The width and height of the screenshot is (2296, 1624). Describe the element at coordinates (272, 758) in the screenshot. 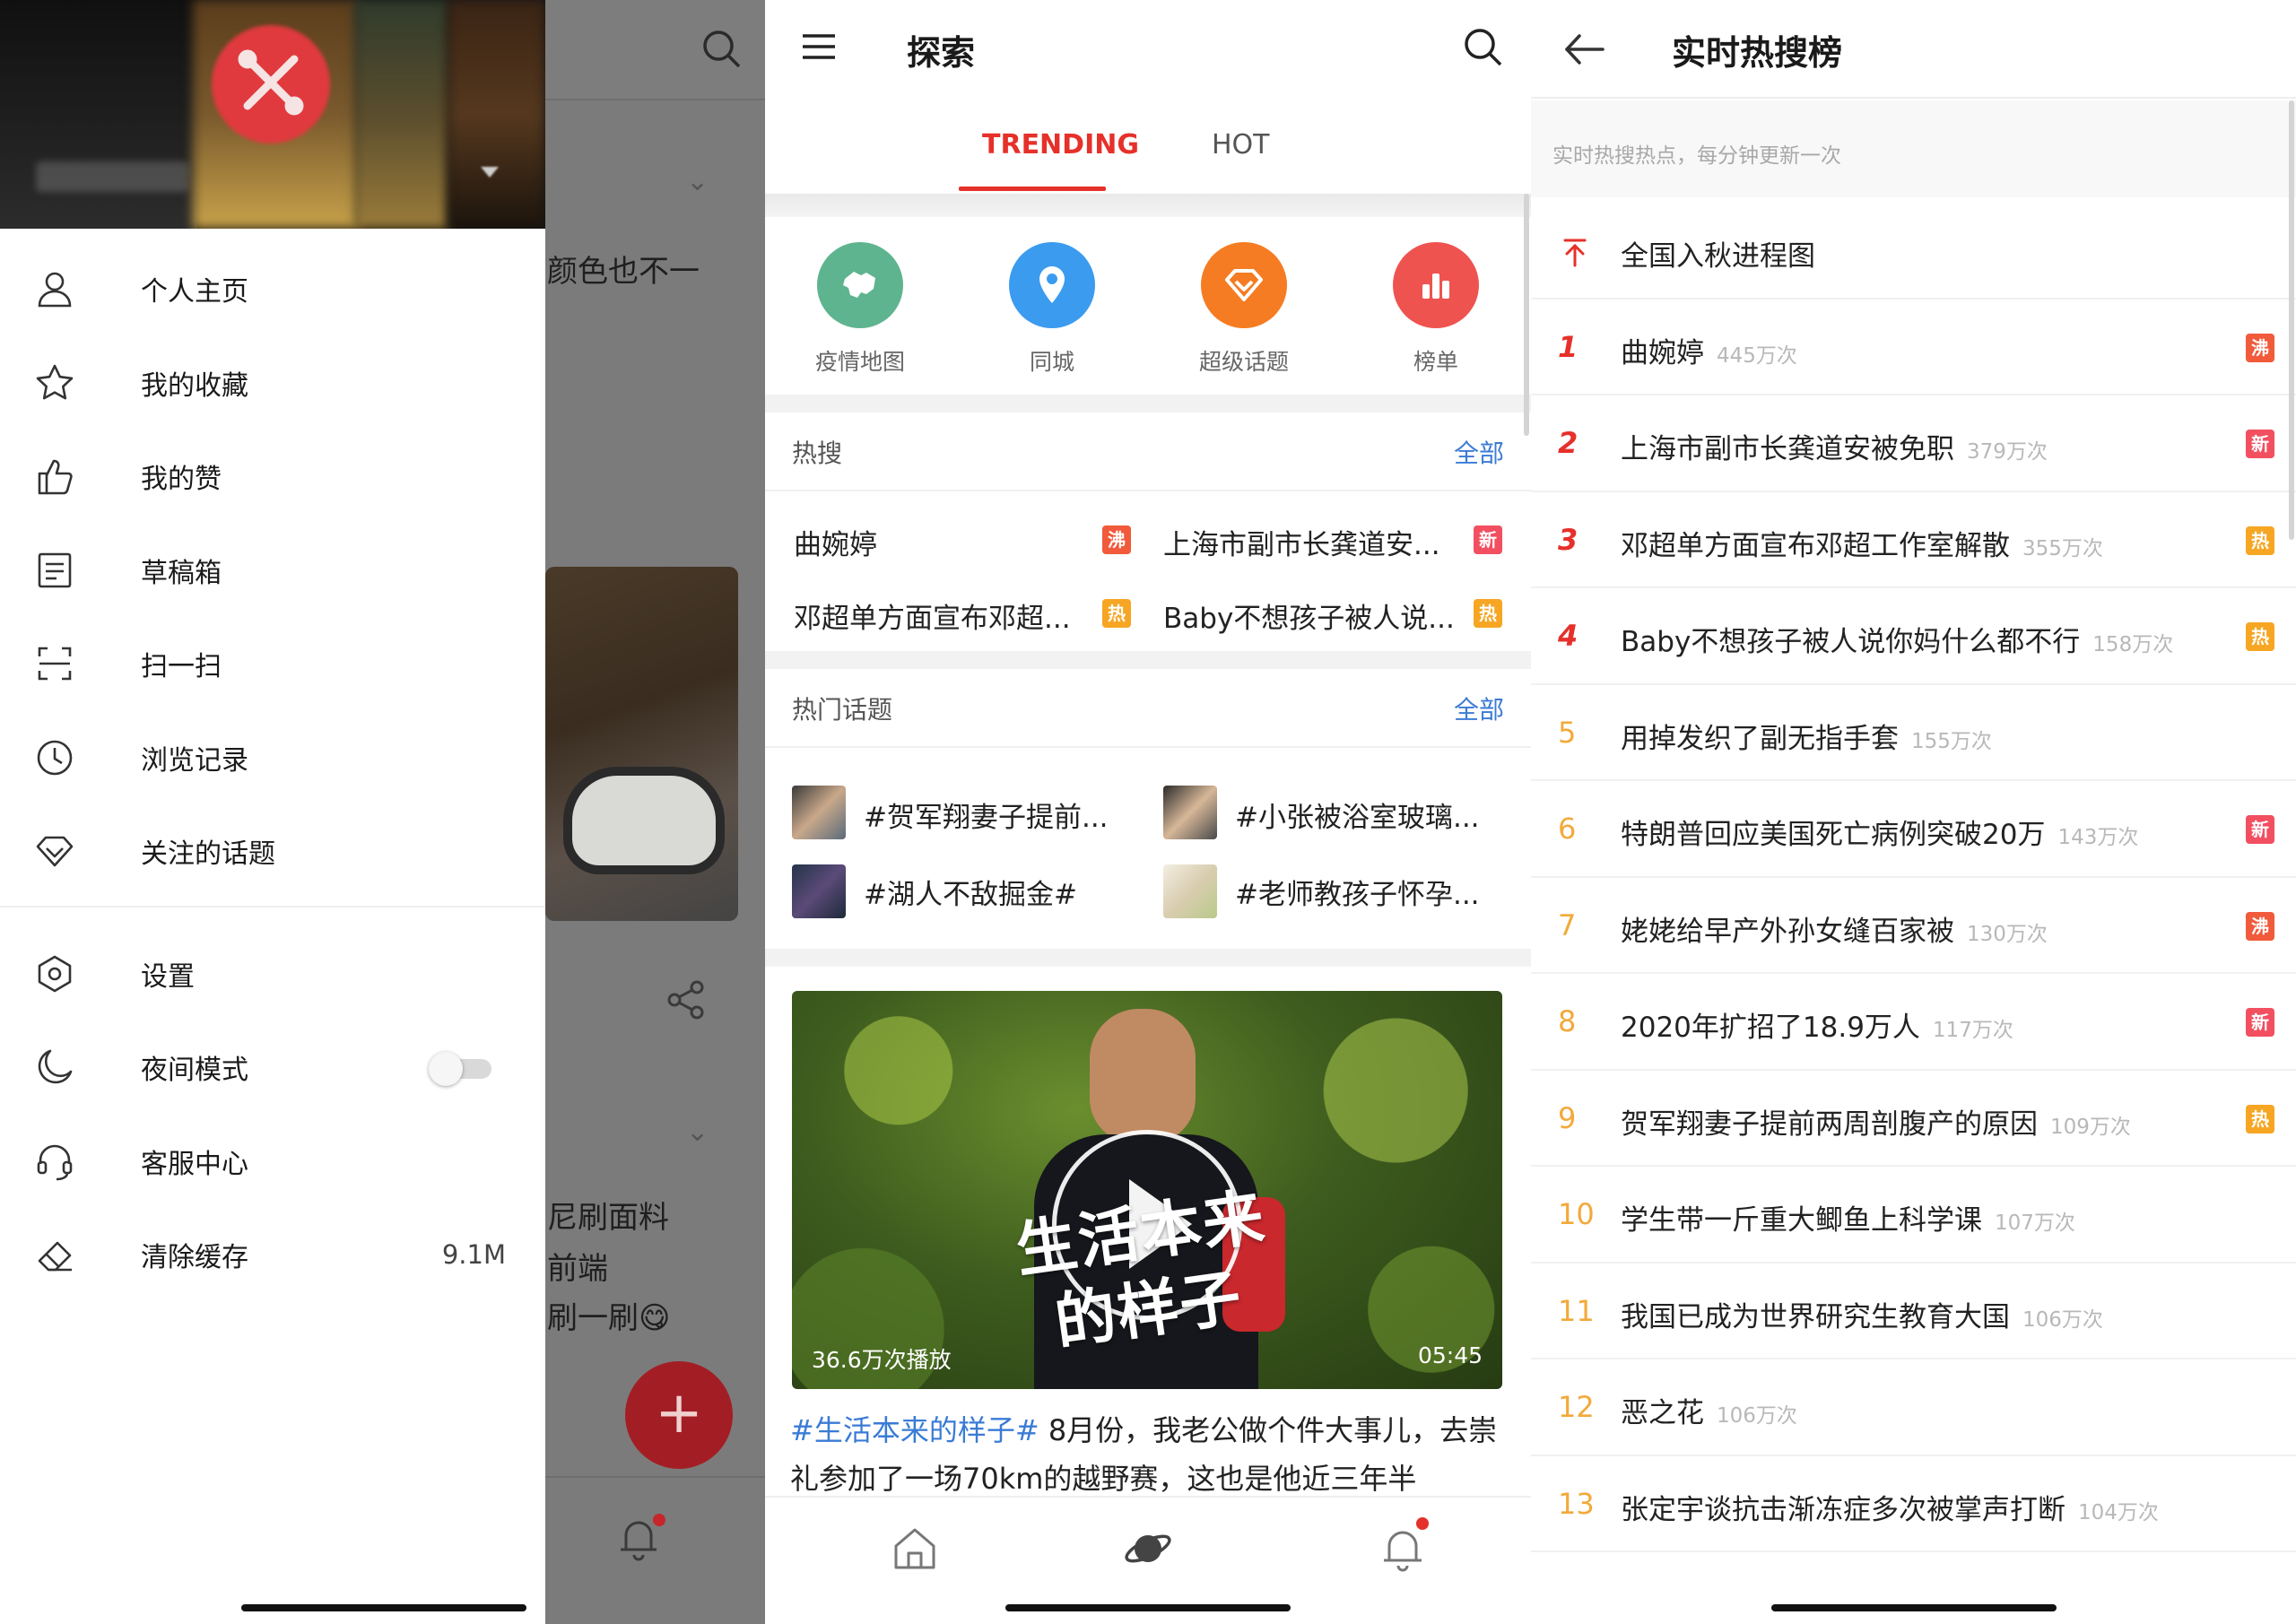

I see `menu-item-history: 浏览记录` at that location.